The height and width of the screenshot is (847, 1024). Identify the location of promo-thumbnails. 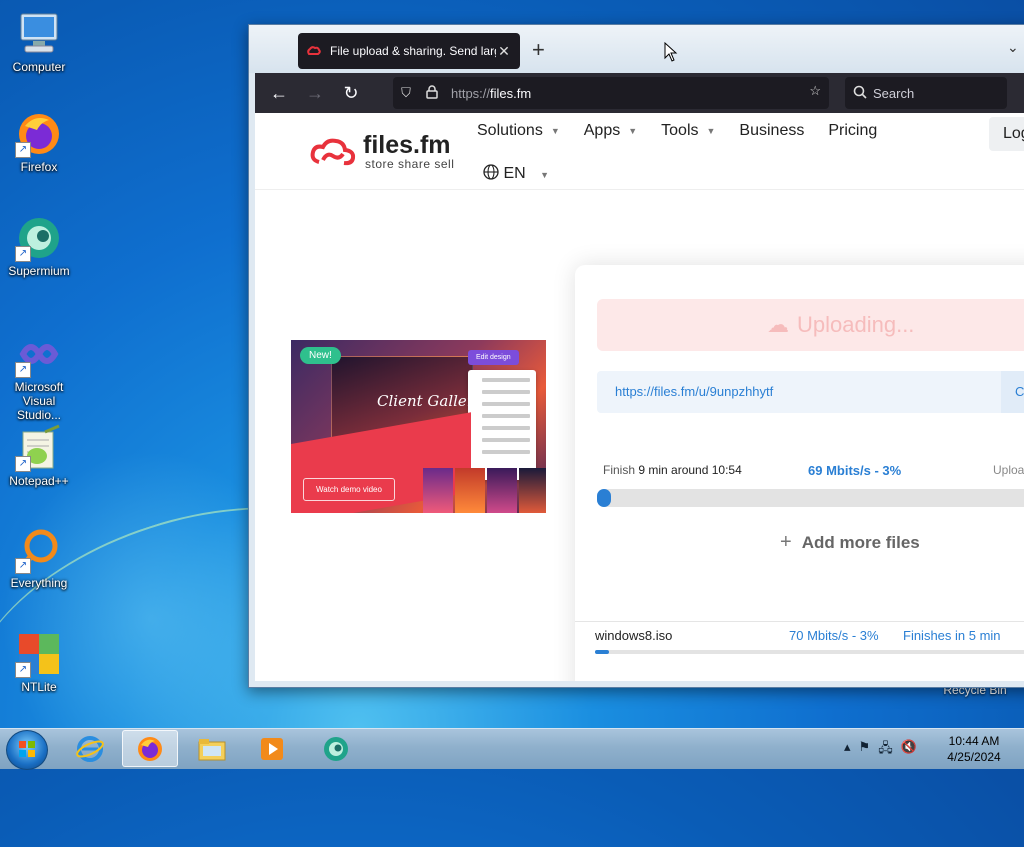
(484, 490).